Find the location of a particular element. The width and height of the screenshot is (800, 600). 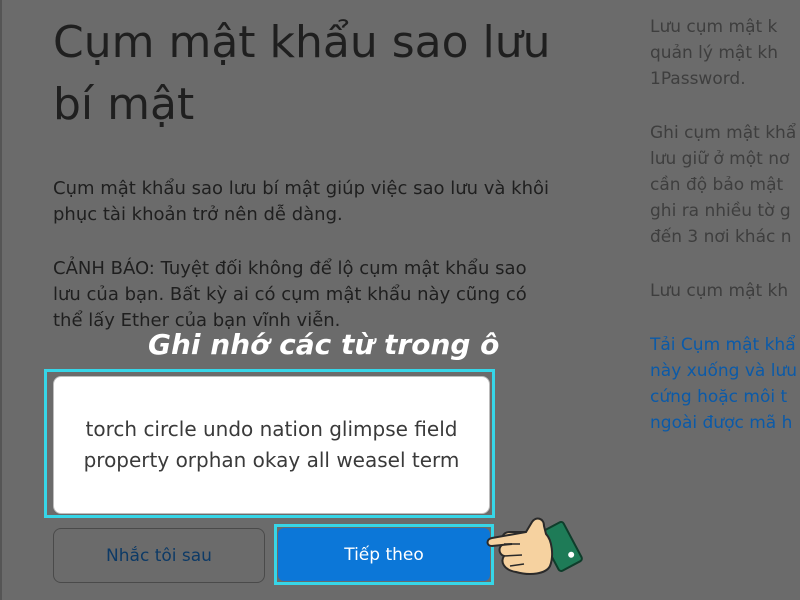

tip-3: Lưu cụm mật kh is located at coordinates (725, 291).